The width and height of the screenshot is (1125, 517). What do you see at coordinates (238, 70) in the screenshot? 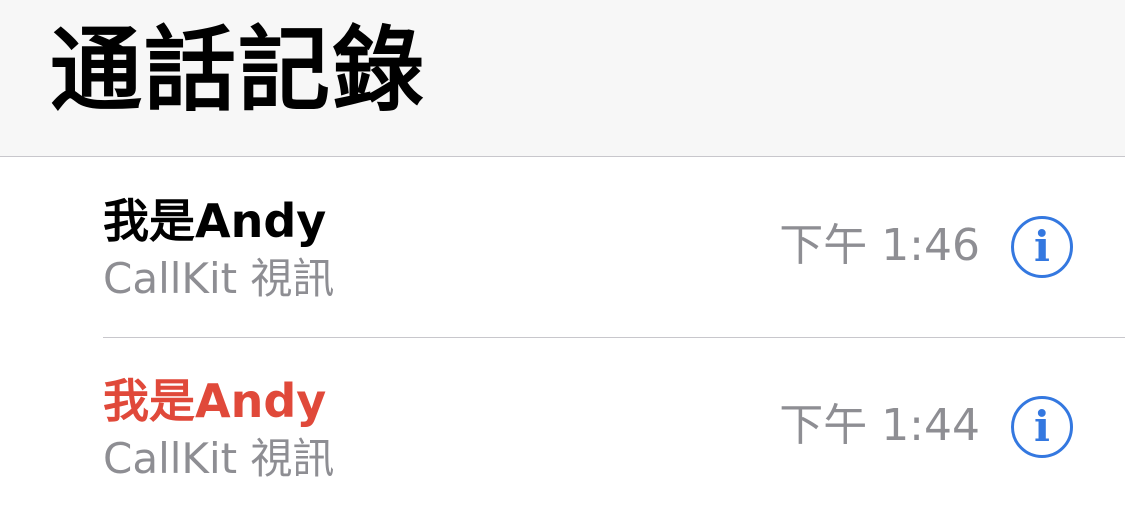
I see `page-title: 通話記錄` at bounding box center [238, 70].